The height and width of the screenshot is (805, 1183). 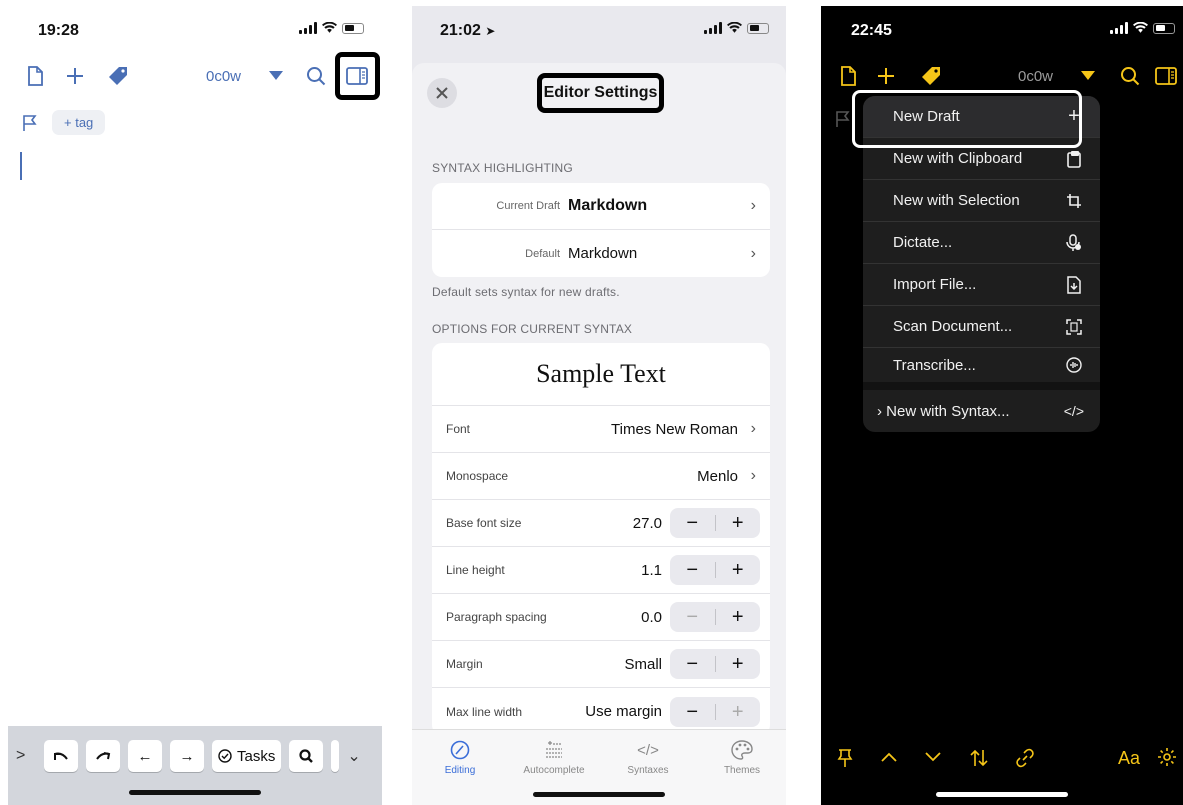 I want to click on tasks-button: Tasks, so click(x=247, y=756).